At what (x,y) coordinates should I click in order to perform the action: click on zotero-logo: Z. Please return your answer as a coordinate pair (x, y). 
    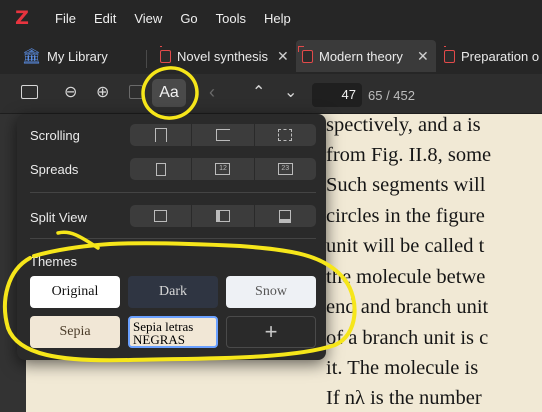
    Looking at the image, I should click on (22, 18).